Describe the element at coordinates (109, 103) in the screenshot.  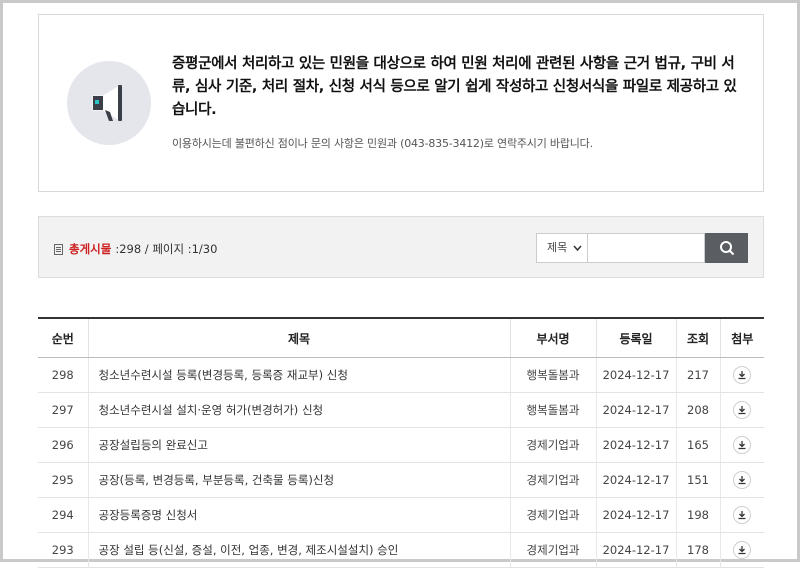
I see `megaphone-icon` at that location.